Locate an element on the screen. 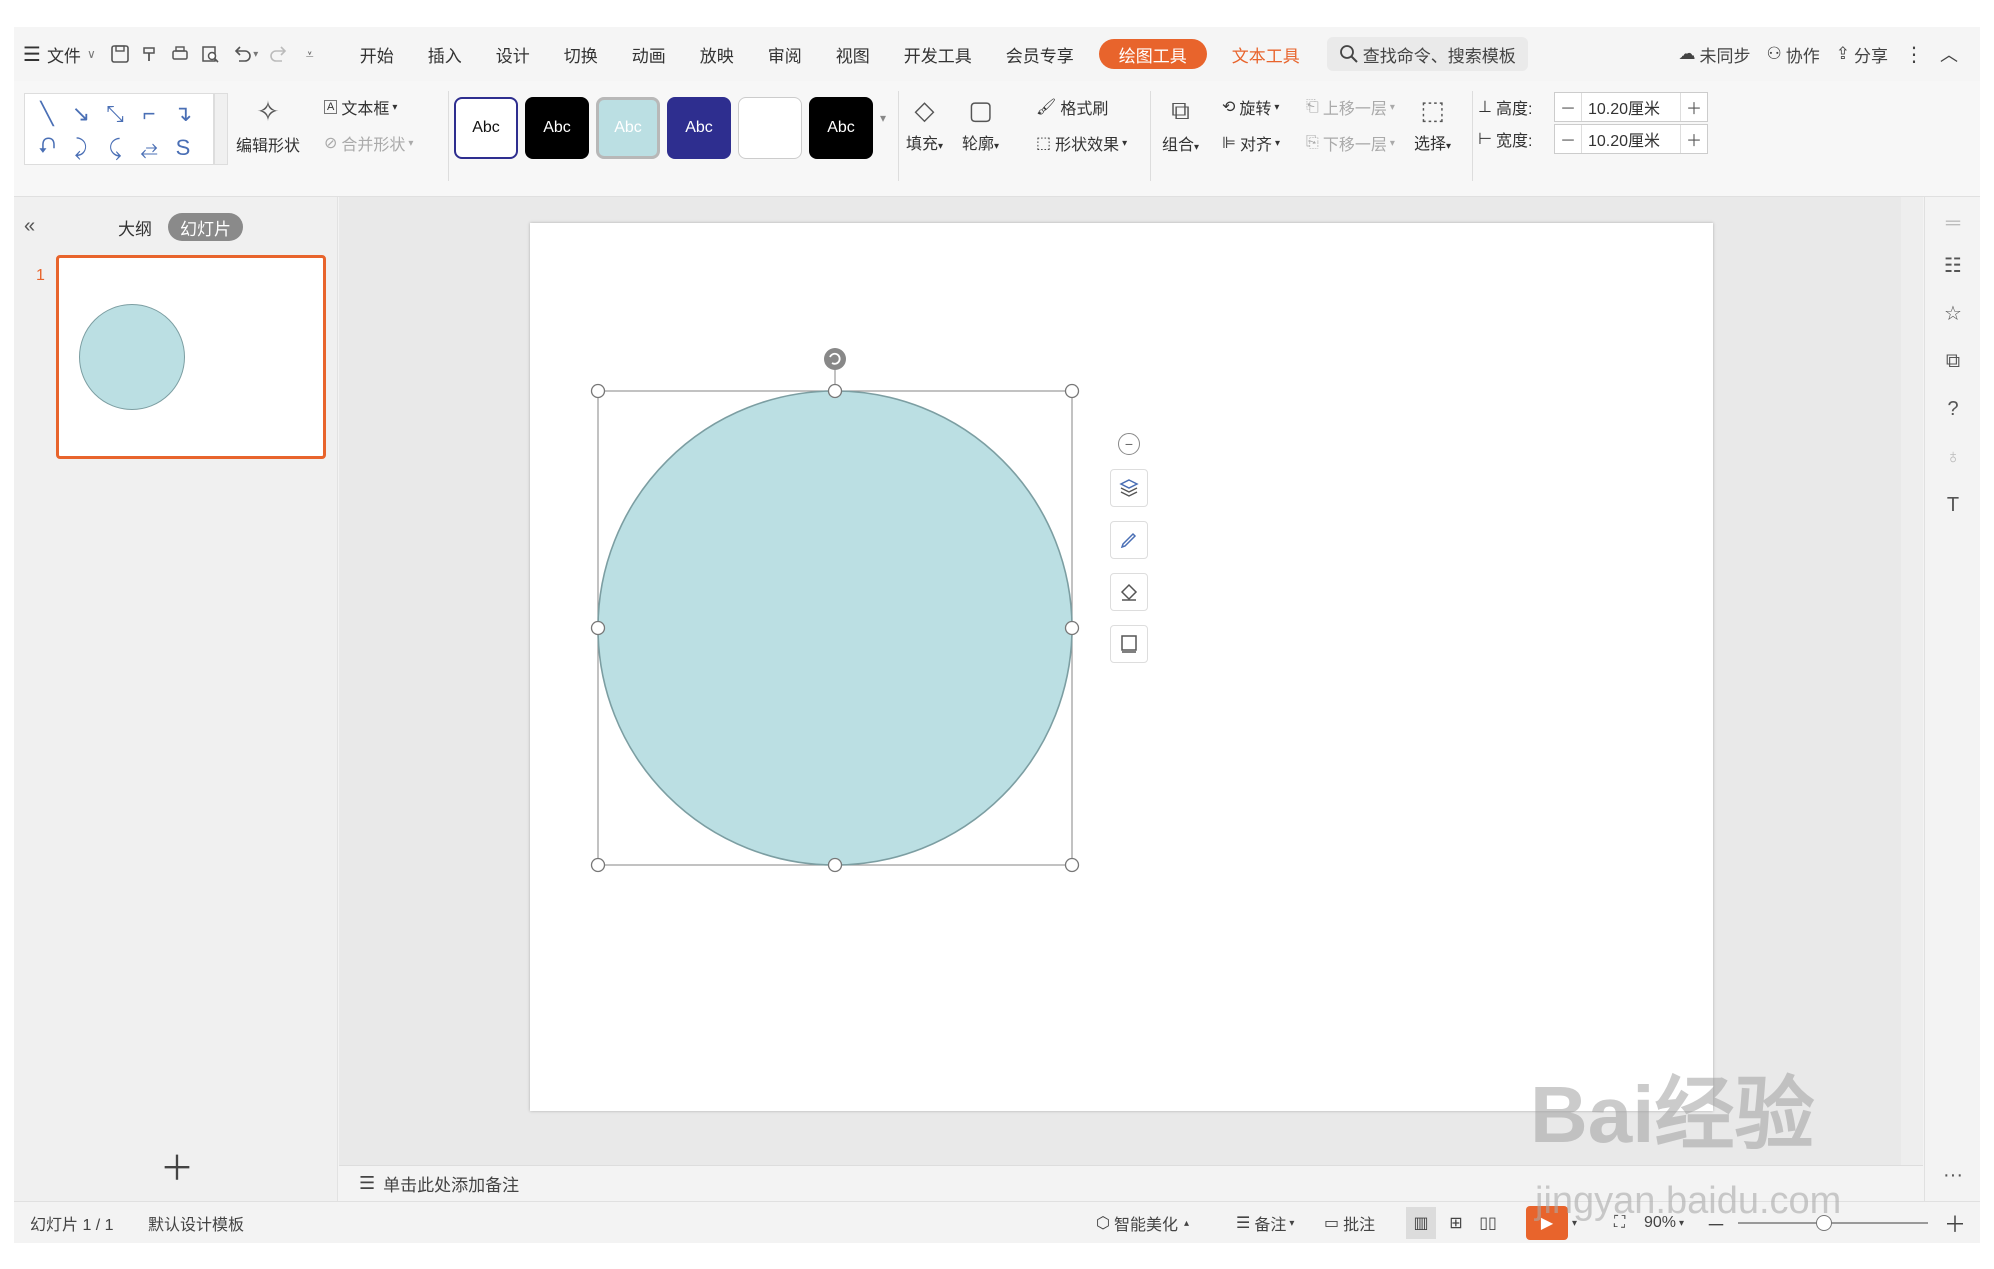 The width and height of the screenshot is (1994, 1269). height-input: 10.20厘米 is located at coordinates (1631, 107).